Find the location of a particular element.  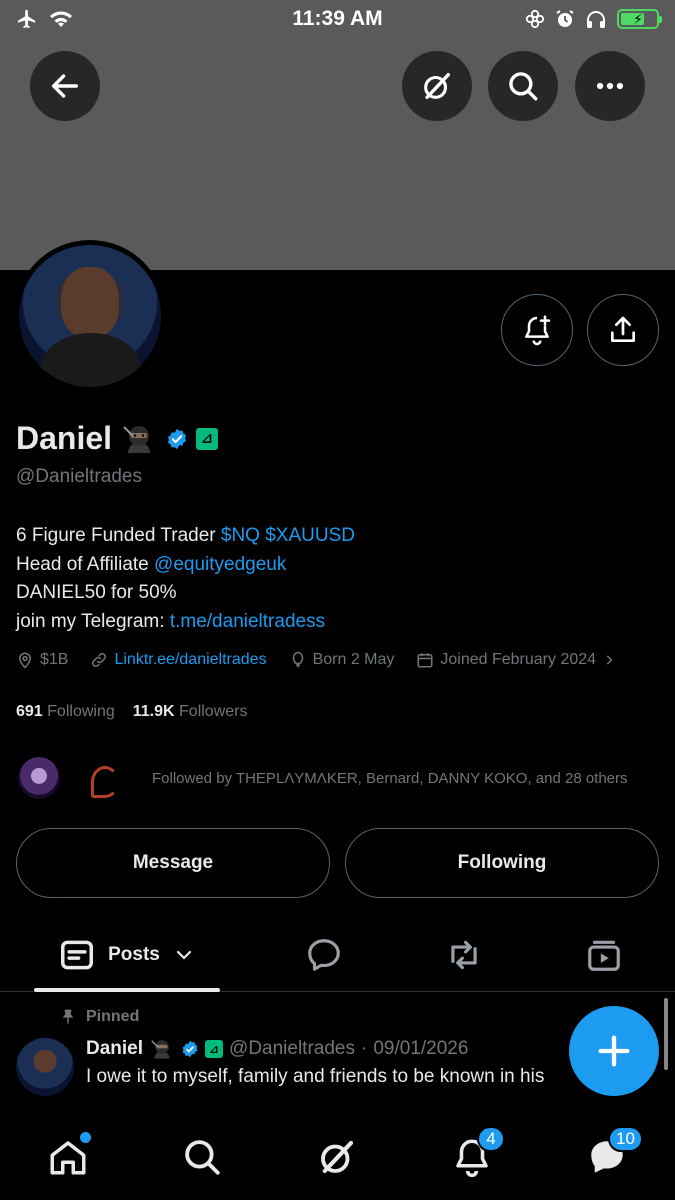

joined-text: Joined February 2024 is located at coordinates (518, 659).